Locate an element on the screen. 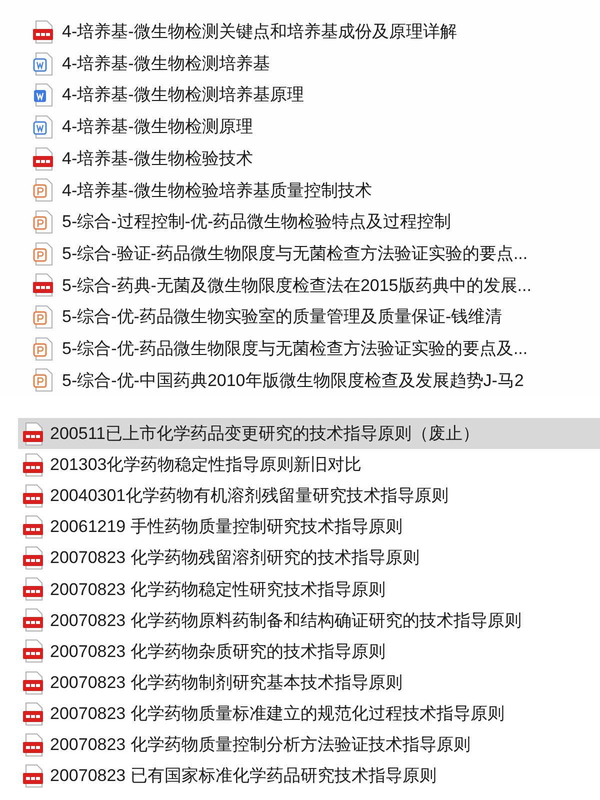 This screenshot has height=800, width=600. file-row: 200511已上市化学药品变更研究的技术指导原则（废止） is located at coordinates (309, 434).